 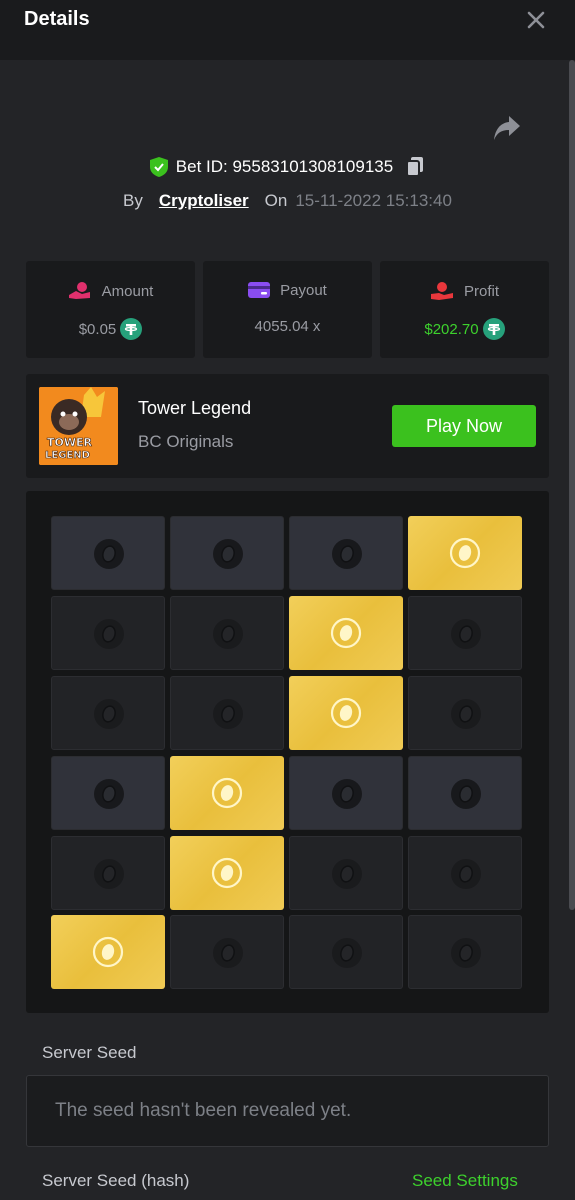 I want to click on hand-coin-icon, so click(x=441, y=291).